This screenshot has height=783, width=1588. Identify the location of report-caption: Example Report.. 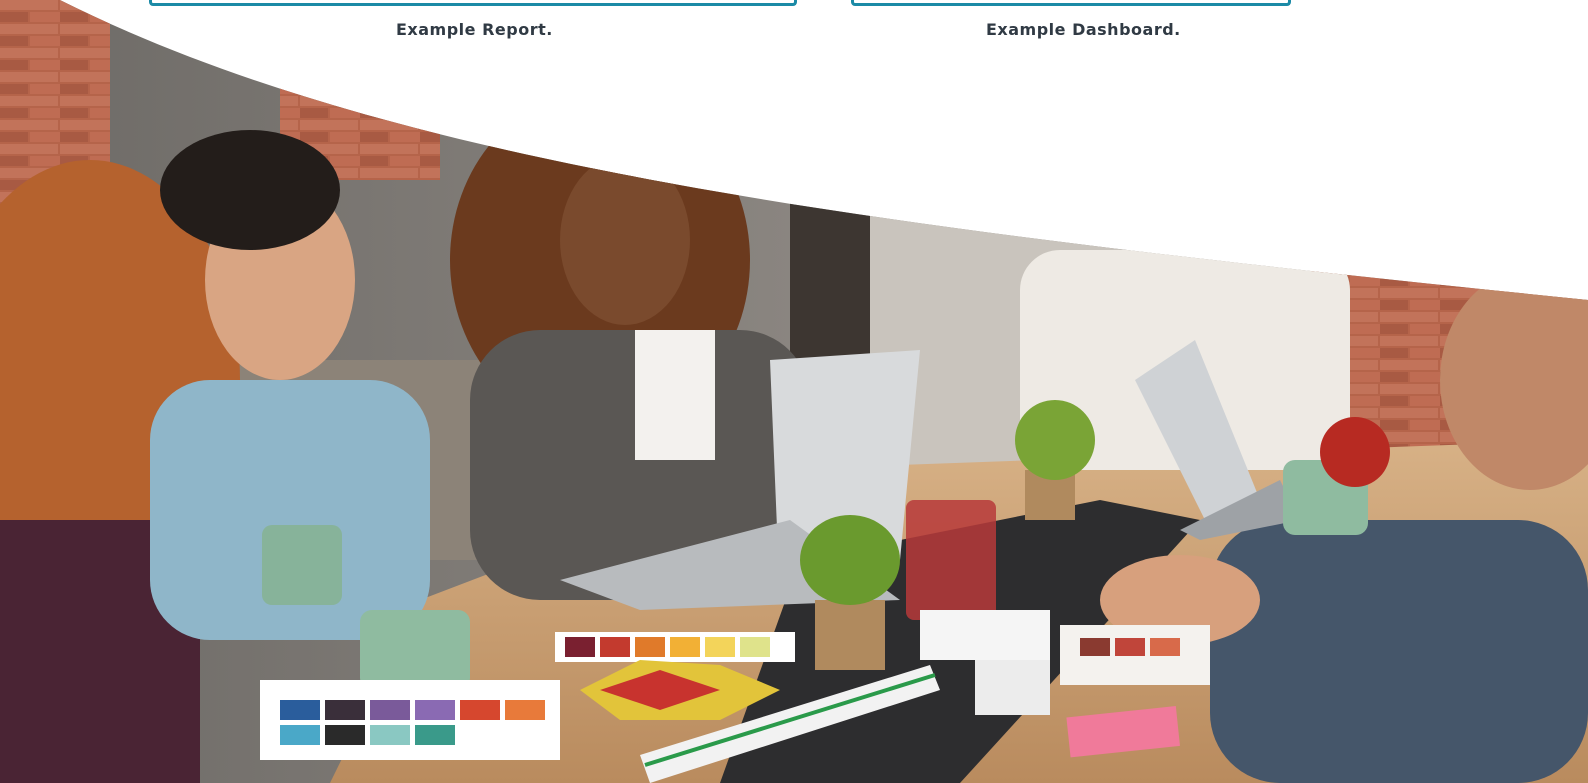
(474, 29).